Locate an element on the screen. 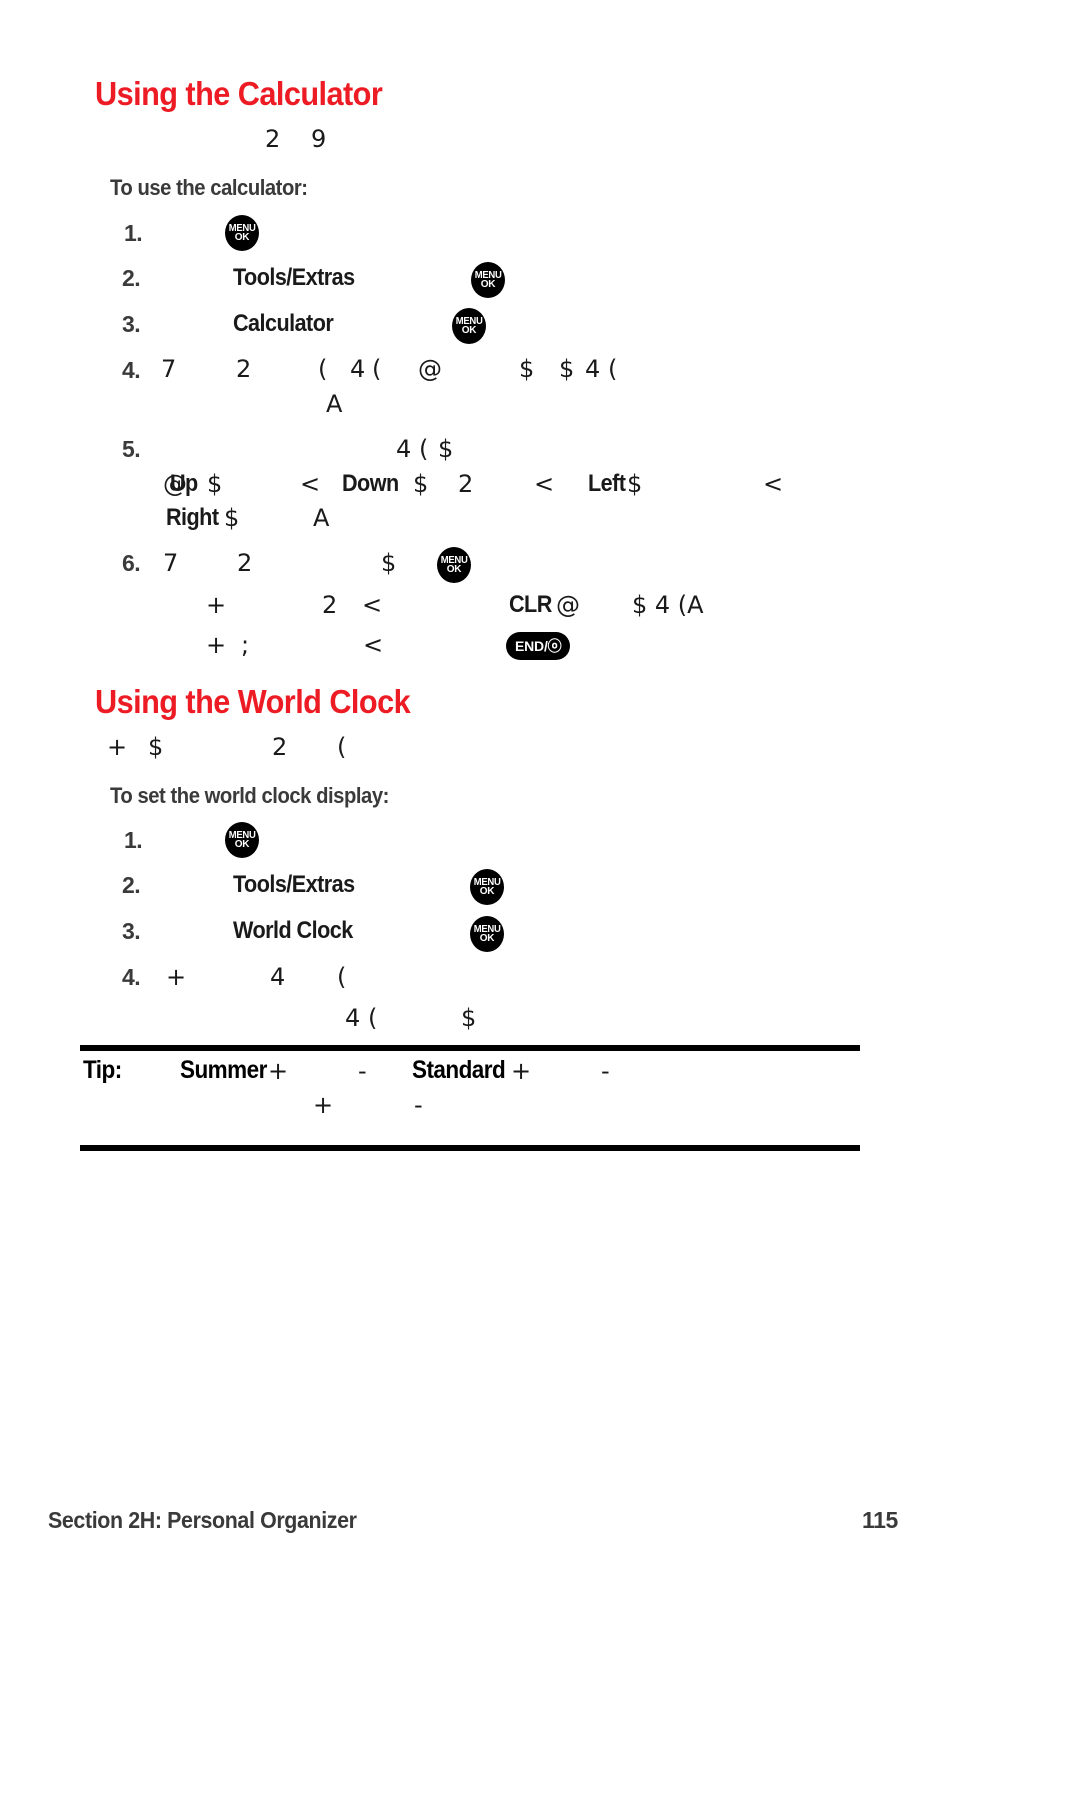 The height and width of the screenshot is (1800, 1080). tip-label: Tip: is located at coordinates (102, 1070).